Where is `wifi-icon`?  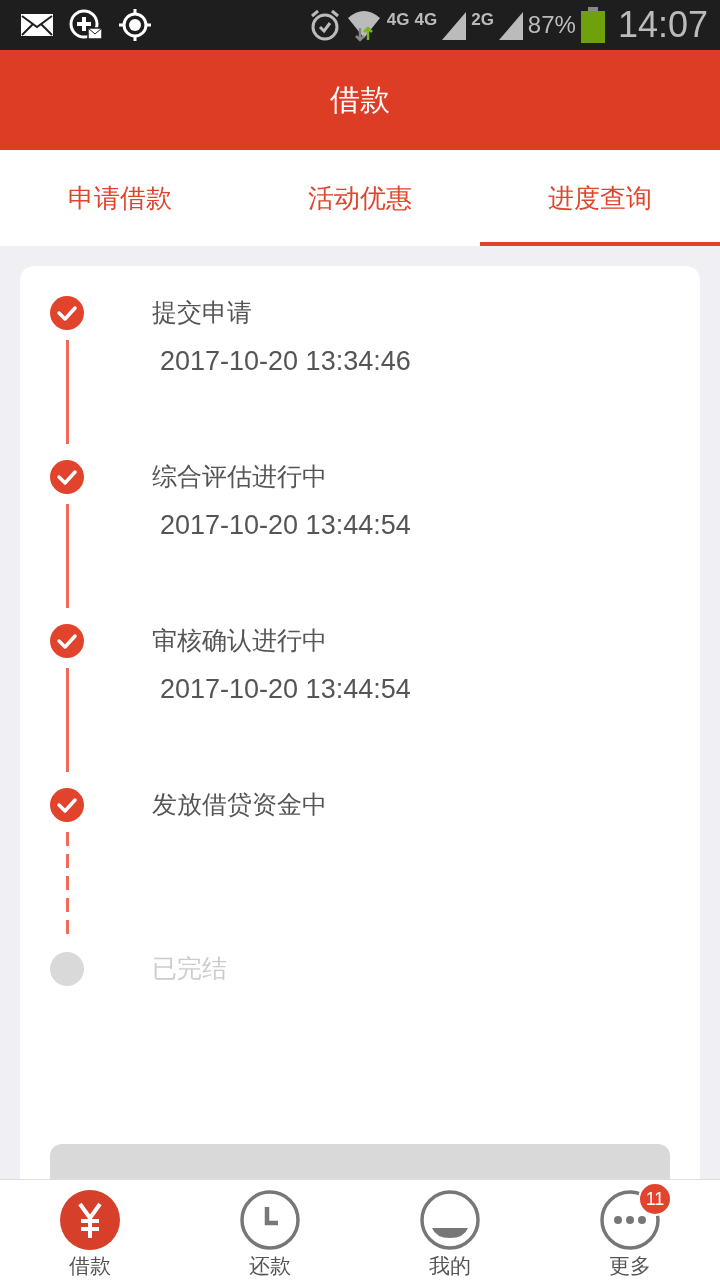 wifi-icon is located at coordinates (363, 25).